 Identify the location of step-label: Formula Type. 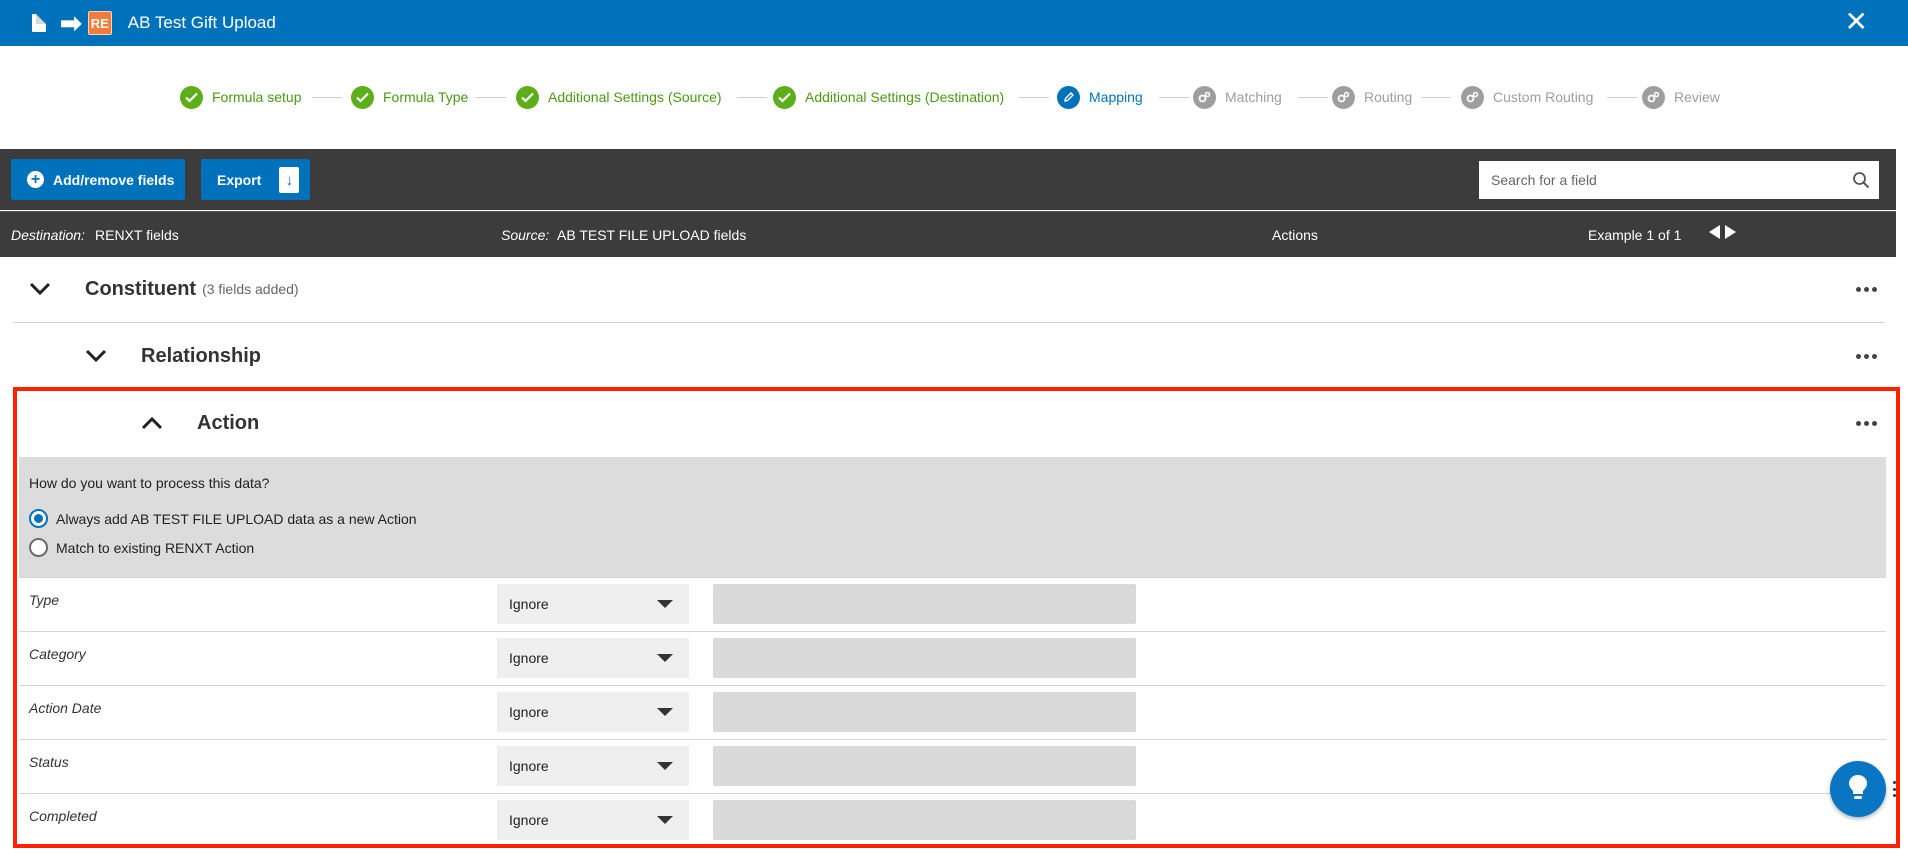
(426, 97).